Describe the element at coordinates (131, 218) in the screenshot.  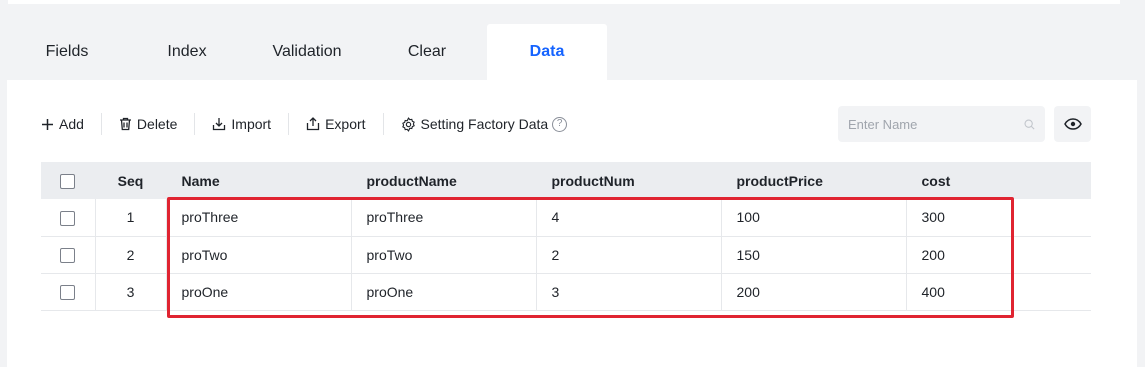
I see `cell-seq: 1` at that location.